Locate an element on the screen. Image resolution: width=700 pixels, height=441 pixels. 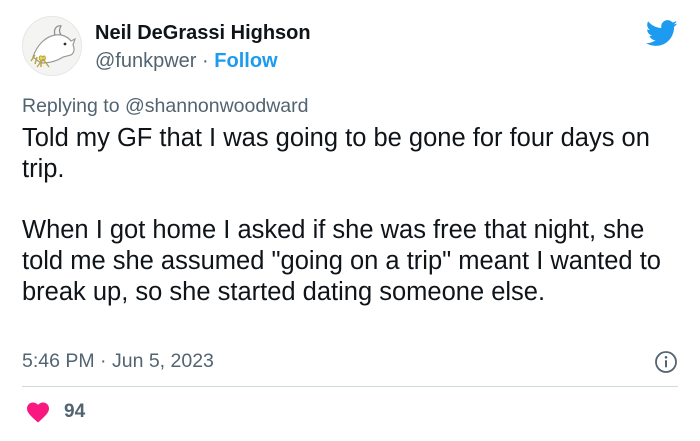
divider is located at coordinates (350, 386).